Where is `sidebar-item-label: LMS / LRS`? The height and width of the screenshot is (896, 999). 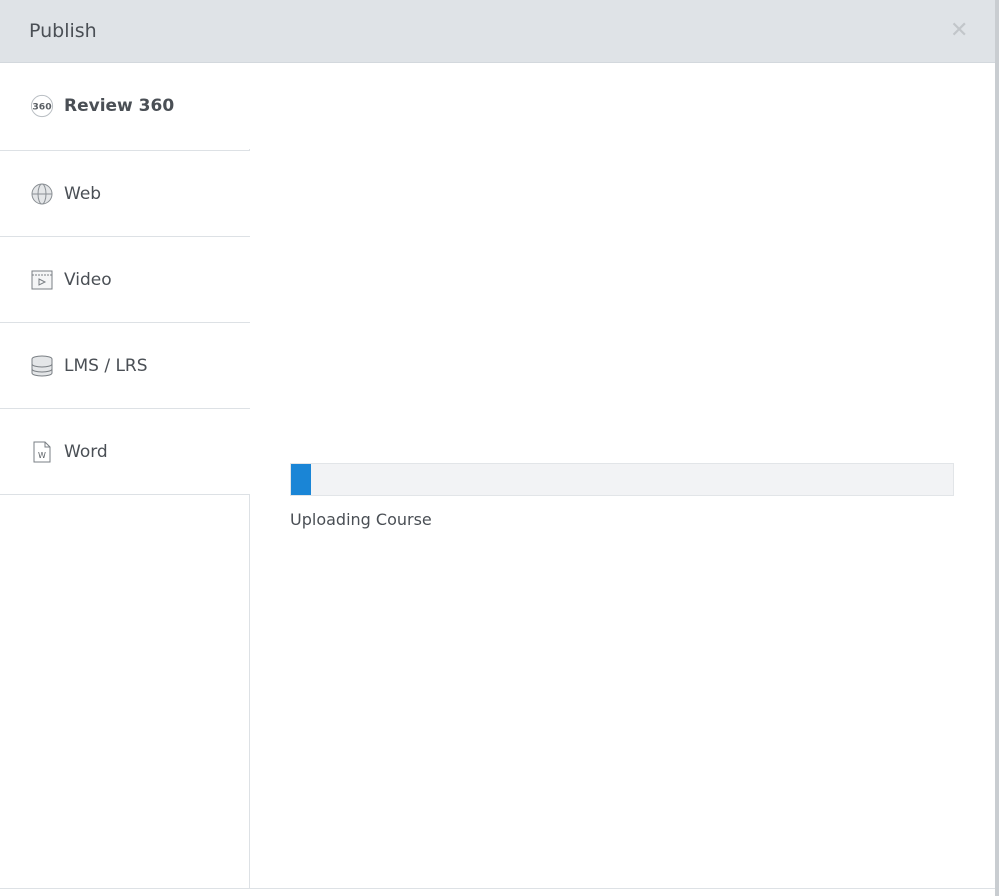
sidebar-item-label: LMS / LRS is located at coordinates (106, 365).